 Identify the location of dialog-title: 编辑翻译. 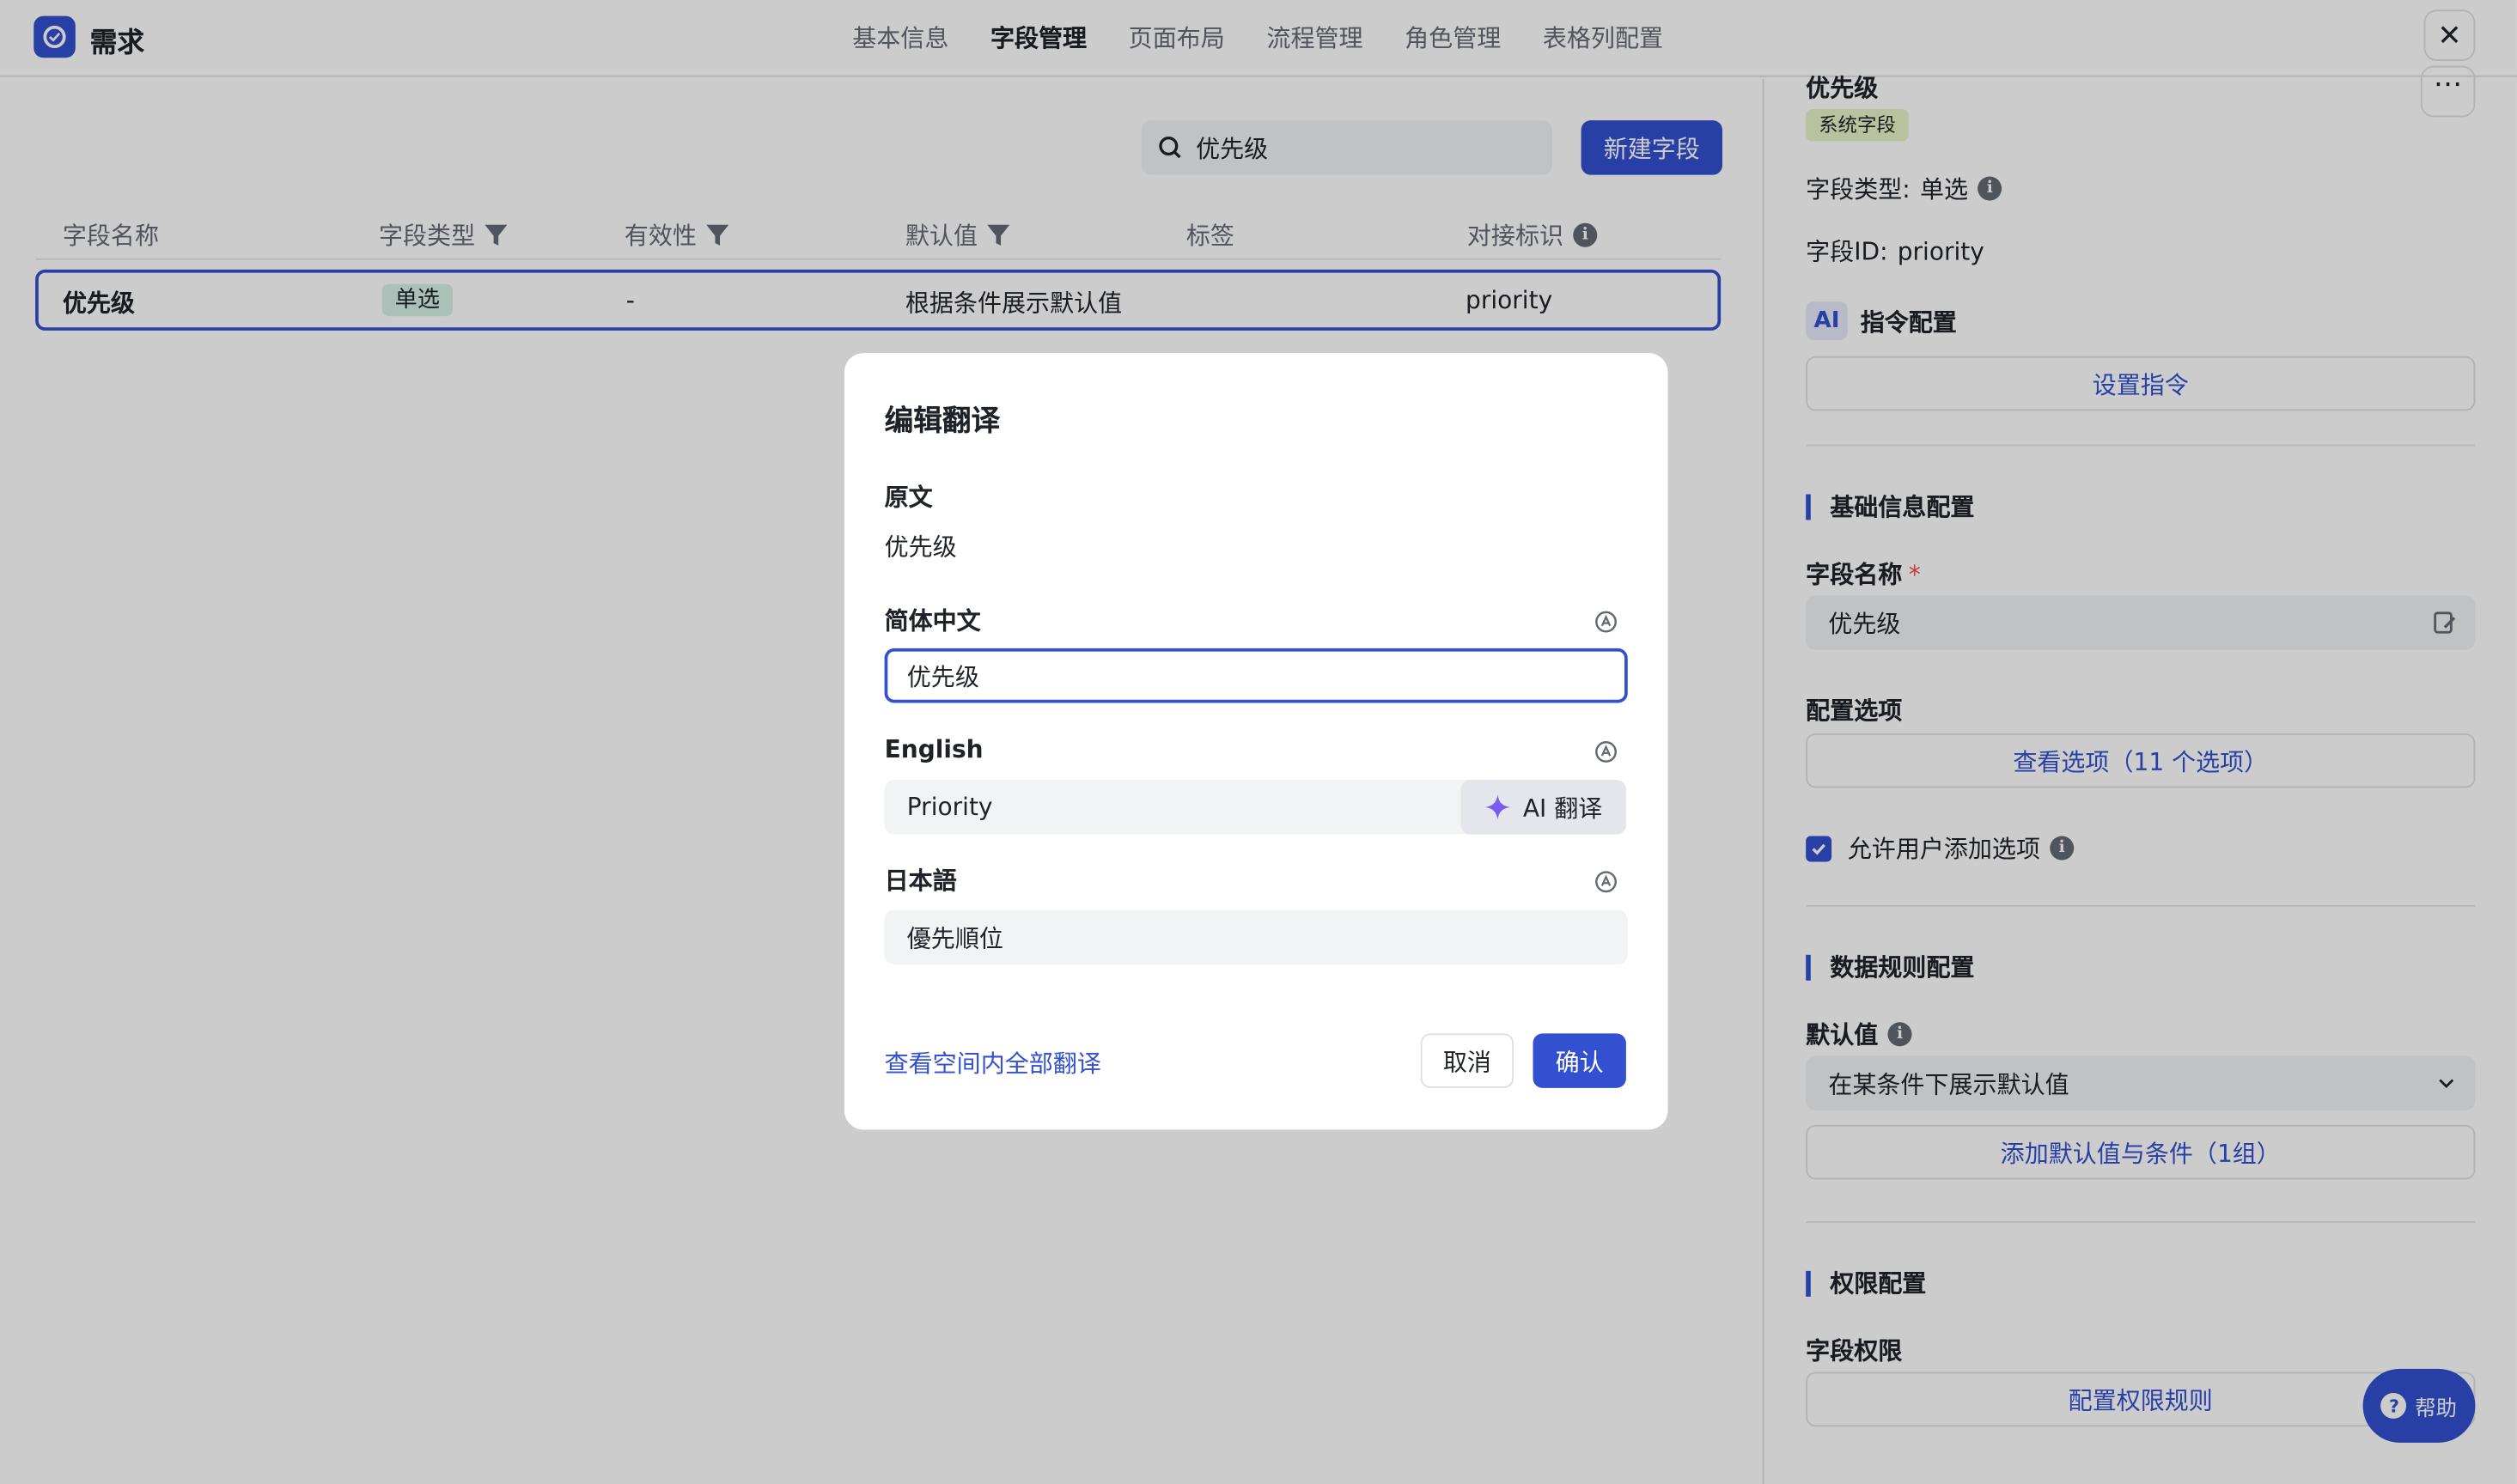
(942, 421).